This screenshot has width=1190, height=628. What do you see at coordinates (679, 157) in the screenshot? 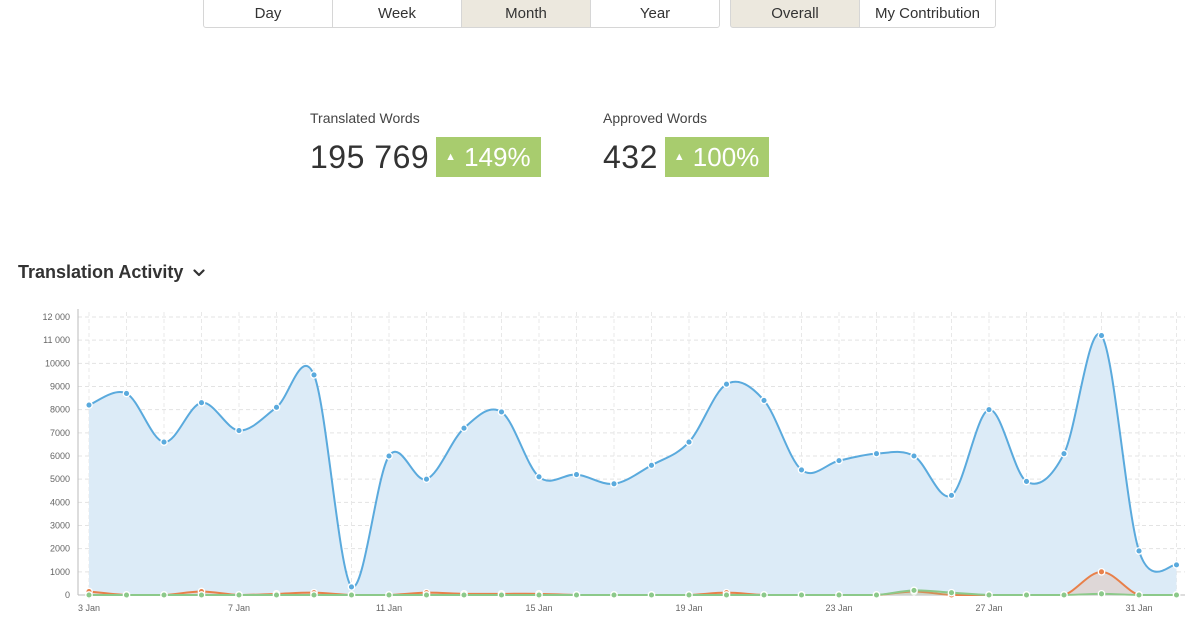
I see `triangle-up-icon: ▲` at bounding box center [679, 157].